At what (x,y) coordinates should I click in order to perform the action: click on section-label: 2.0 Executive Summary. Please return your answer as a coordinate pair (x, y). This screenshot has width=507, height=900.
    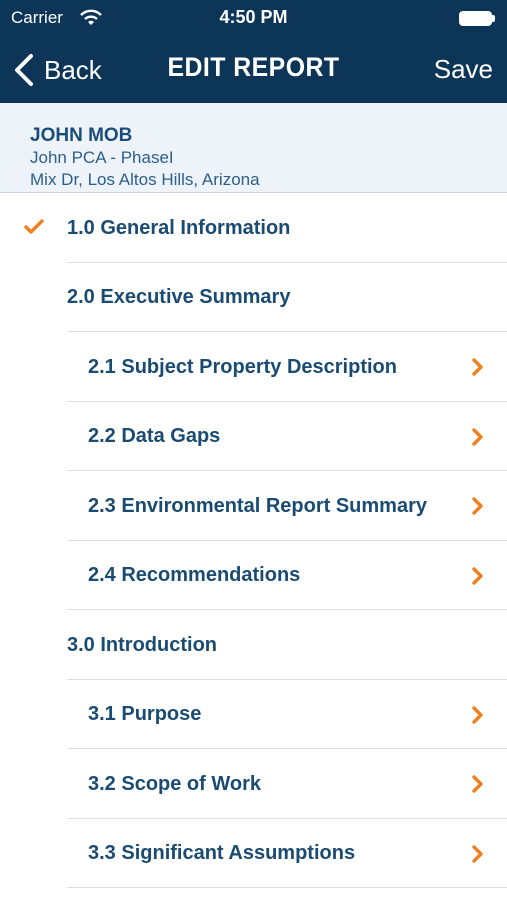
    Looking at the image, I should click on (179, 297).